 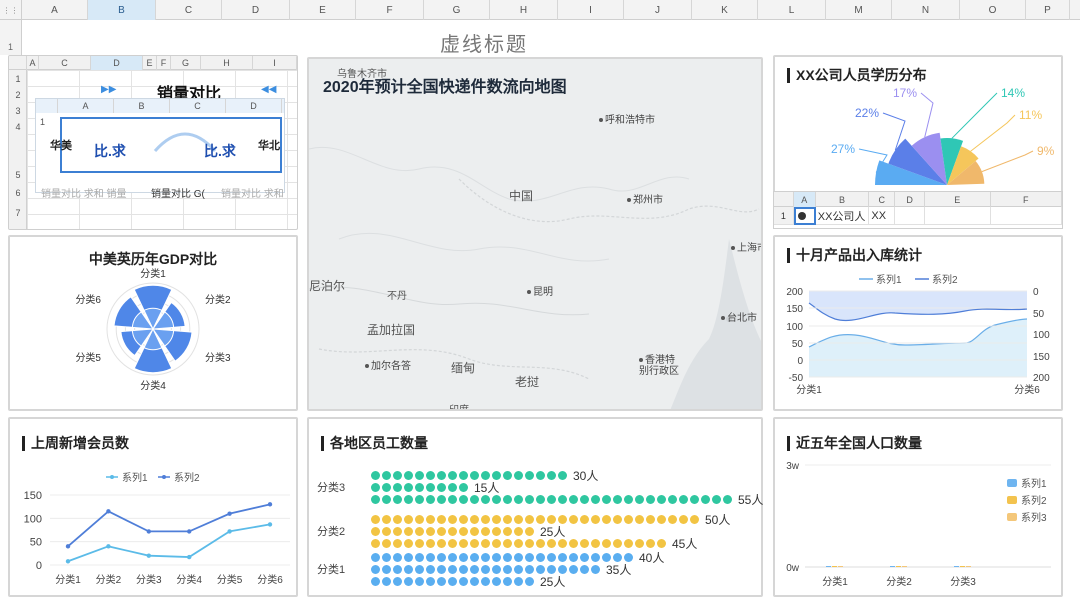 I want to click on cell-c1: XX, so click(x=882, y=216).